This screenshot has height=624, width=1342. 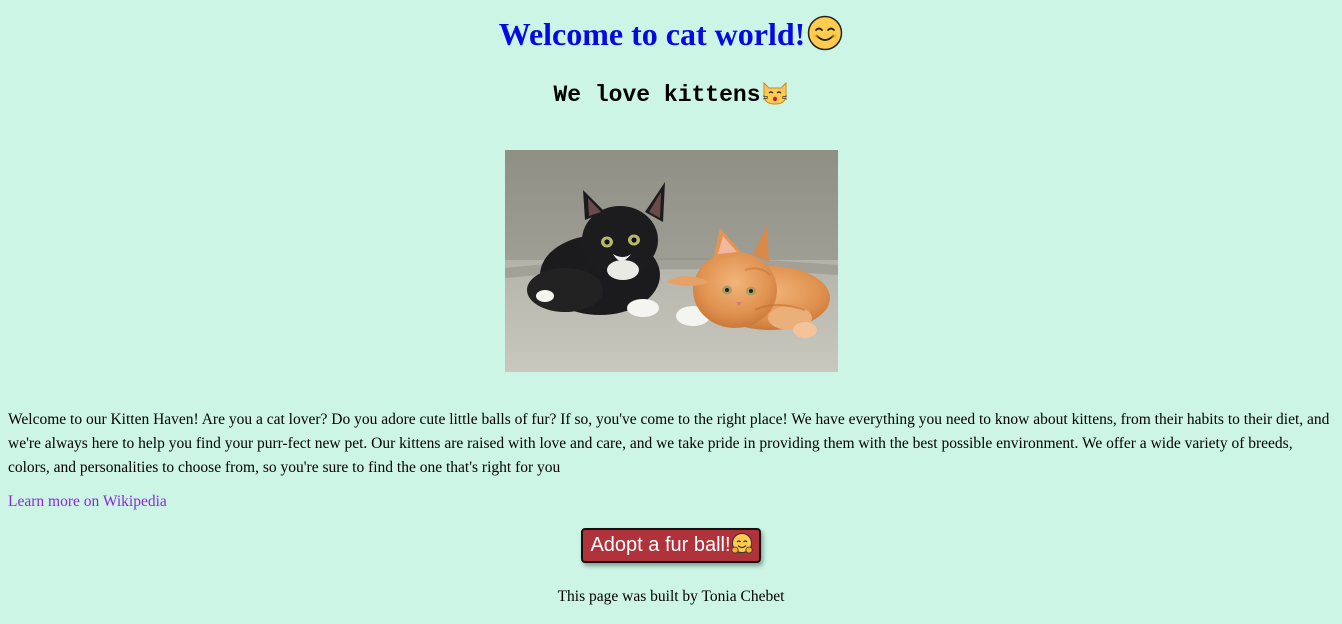 I want to click on page-title: Welcome to cat world!, so click(x=671, y=29).